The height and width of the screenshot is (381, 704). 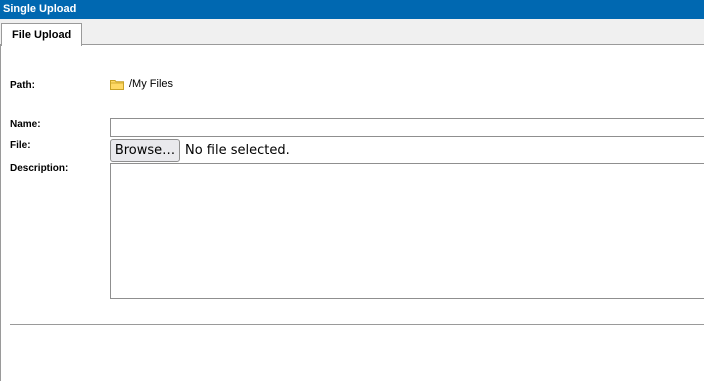 What do you see at coordinates (42, 34) in the screenshot?
I see `tab-file-upload: File Upload` at bounding box center [42, 34].